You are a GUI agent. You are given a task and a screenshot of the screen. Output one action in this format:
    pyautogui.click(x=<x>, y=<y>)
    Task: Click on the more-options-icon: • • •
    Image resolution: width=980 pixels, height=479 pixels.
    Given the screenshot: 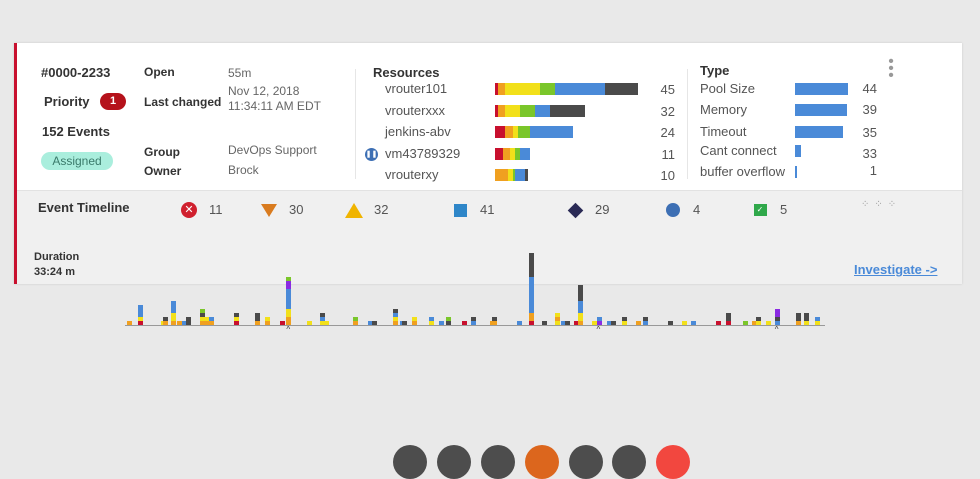 What is the action you would take?
    pyautogui.click(x=891, y=69)
    